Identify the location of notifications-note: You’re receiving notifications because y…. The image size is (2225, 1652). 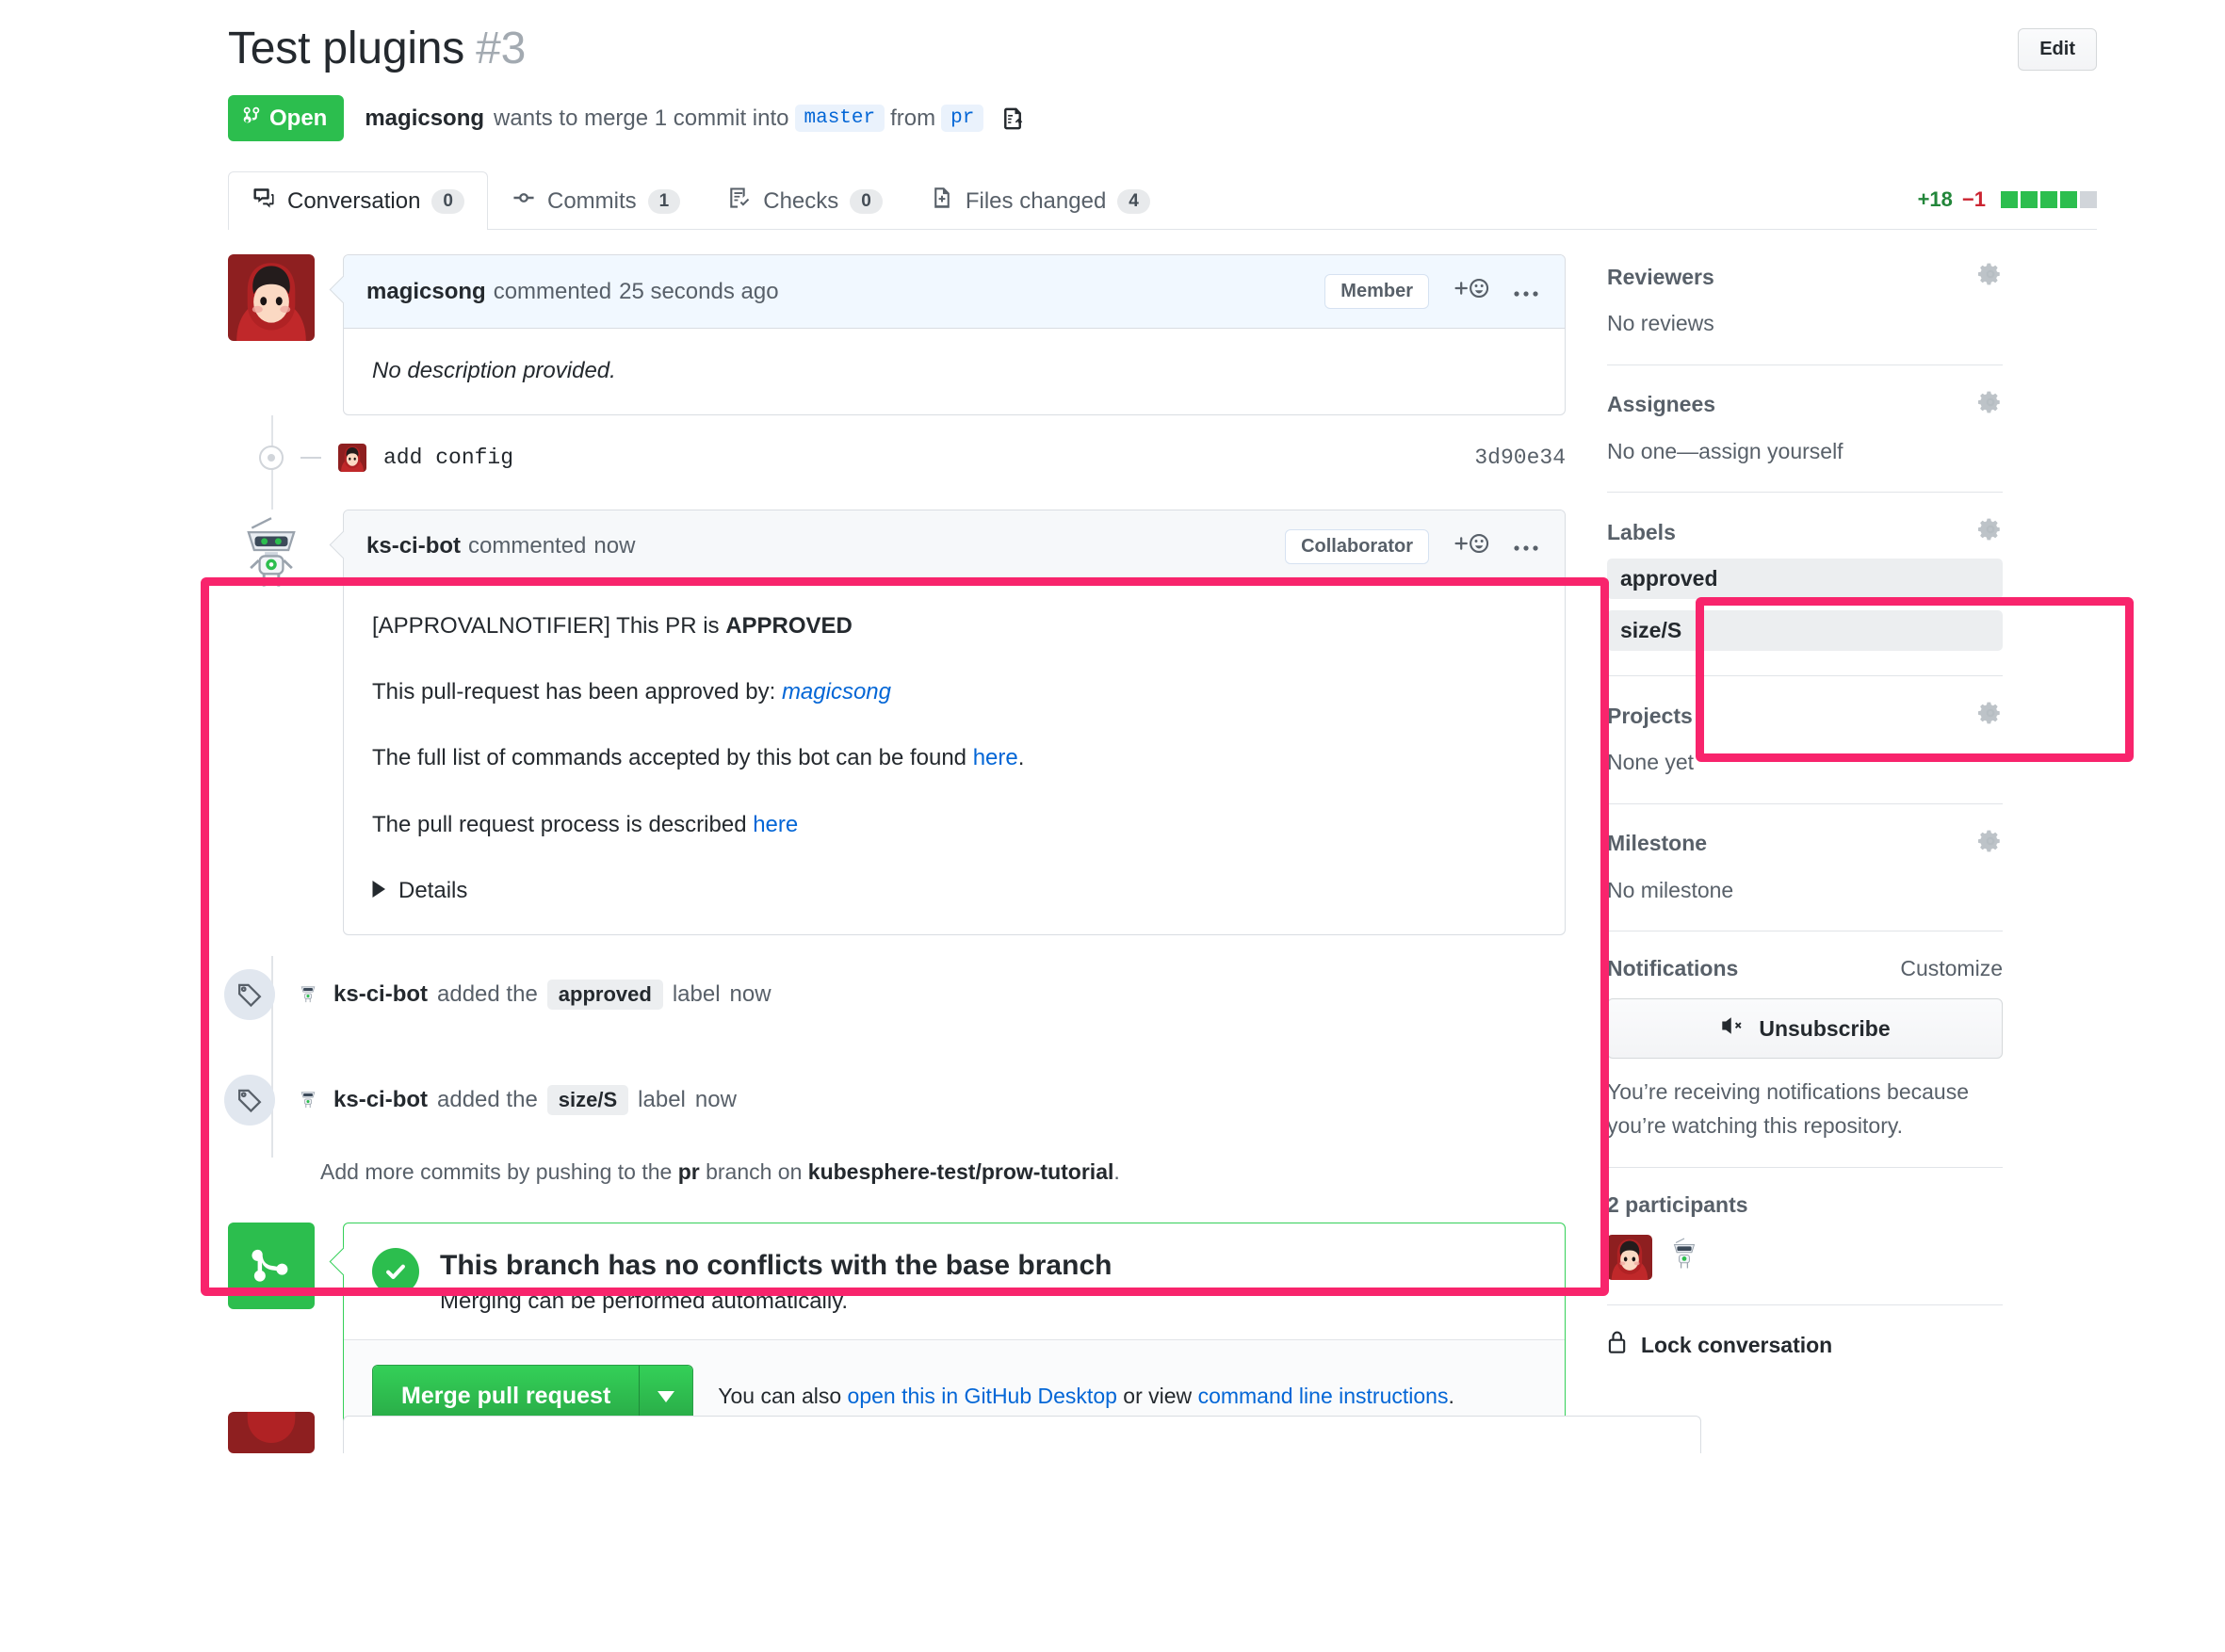
(1788, 1108).